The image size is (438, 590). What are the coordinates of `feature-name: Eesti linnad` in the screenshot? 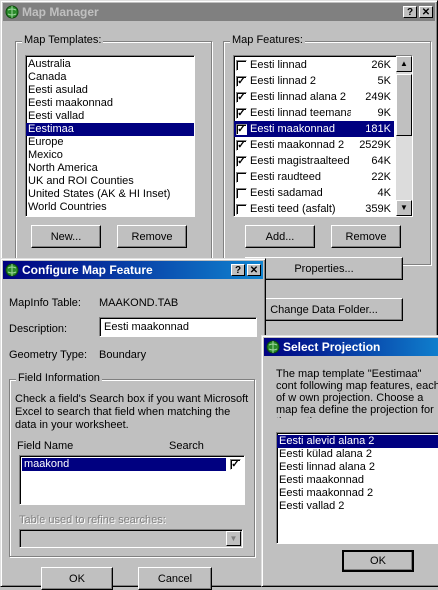 It's located at (278, 65).